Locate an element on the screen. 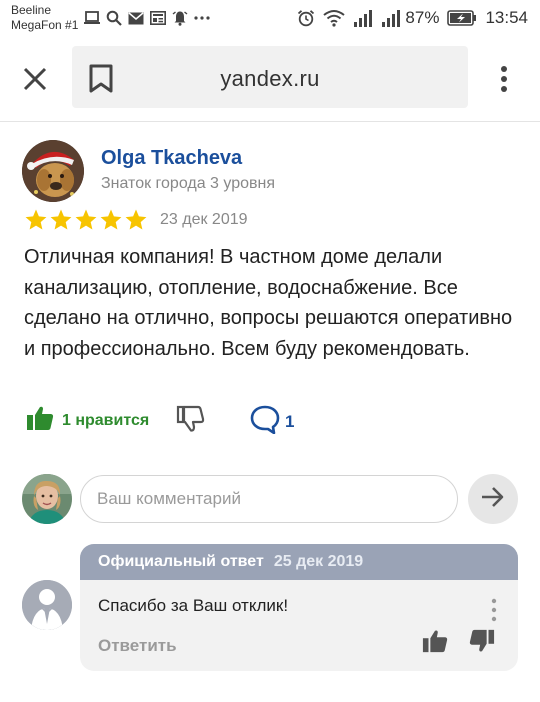 This screenshot has width=540, height=702. like-button: 1 нравится is located at coordinates (87, 420).